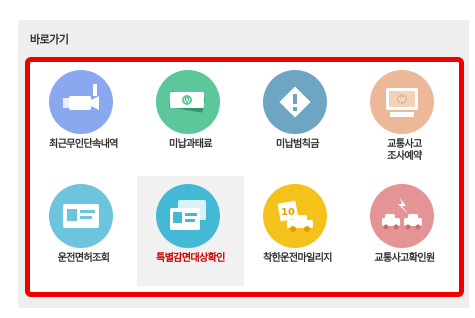 This screenshot has height=318, width=475. Describe the element at coordinates (81, 102) in the screenshot. I see `camera-icon` at that location.